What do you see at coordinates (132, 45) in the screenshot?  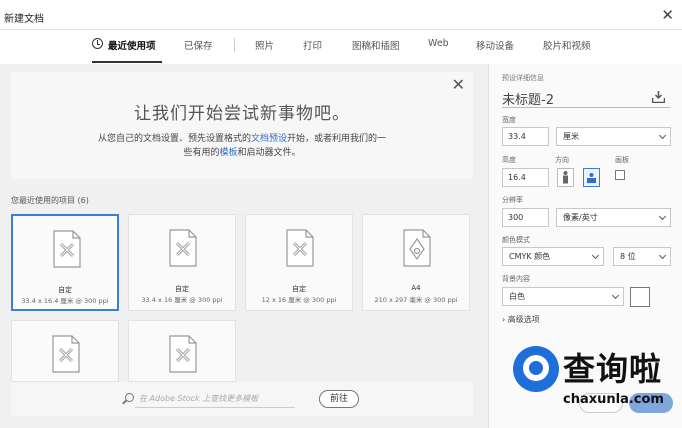 I see `tab-recent: 最近使用项` at bounding box center [132, 45].